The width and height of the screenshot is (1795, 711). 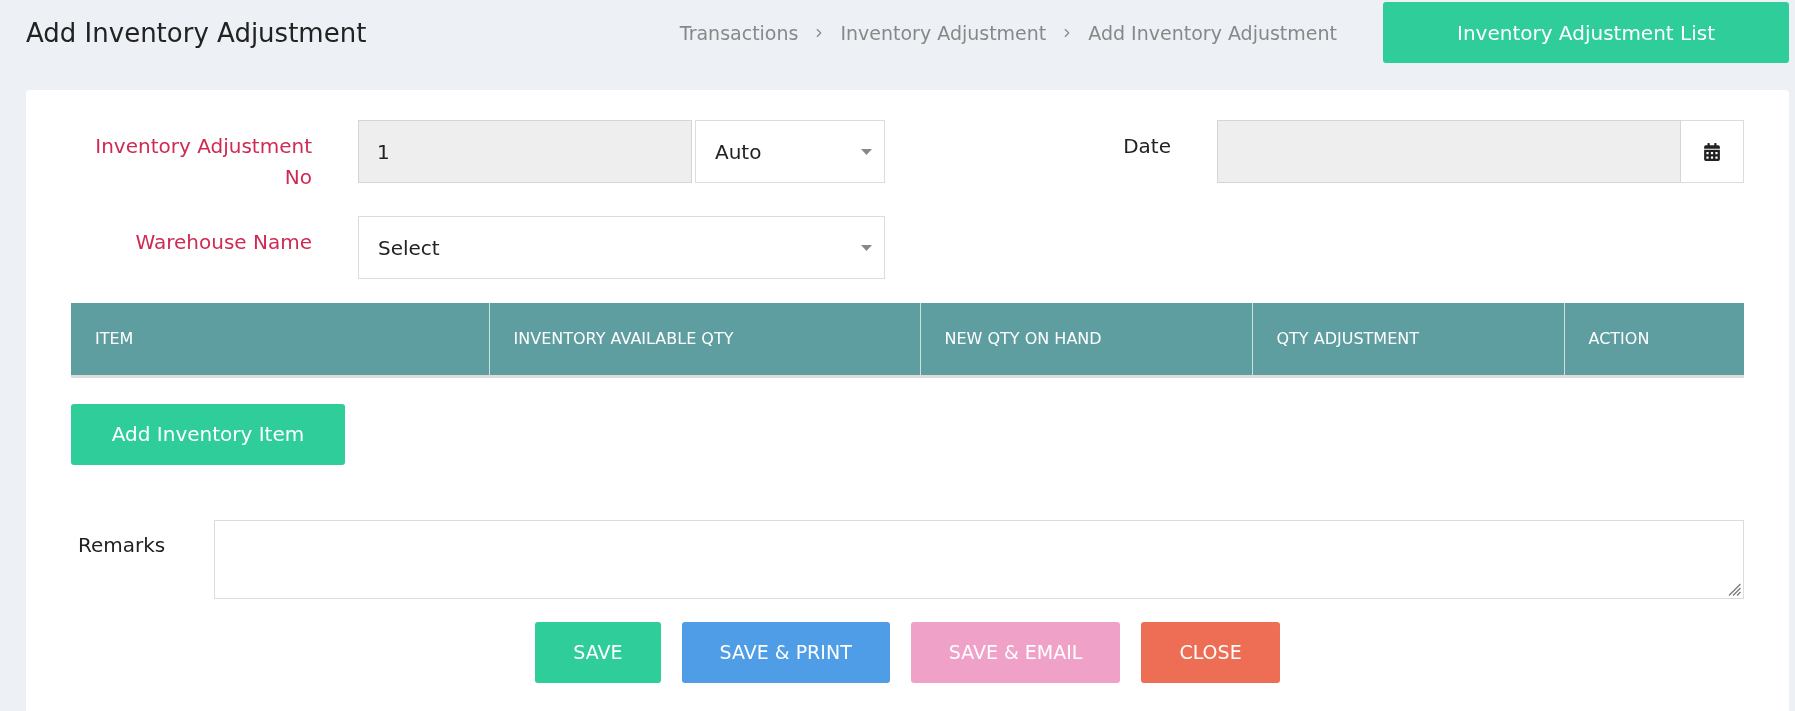 I want to click on calendar-button, so click(x=1712, y=151).